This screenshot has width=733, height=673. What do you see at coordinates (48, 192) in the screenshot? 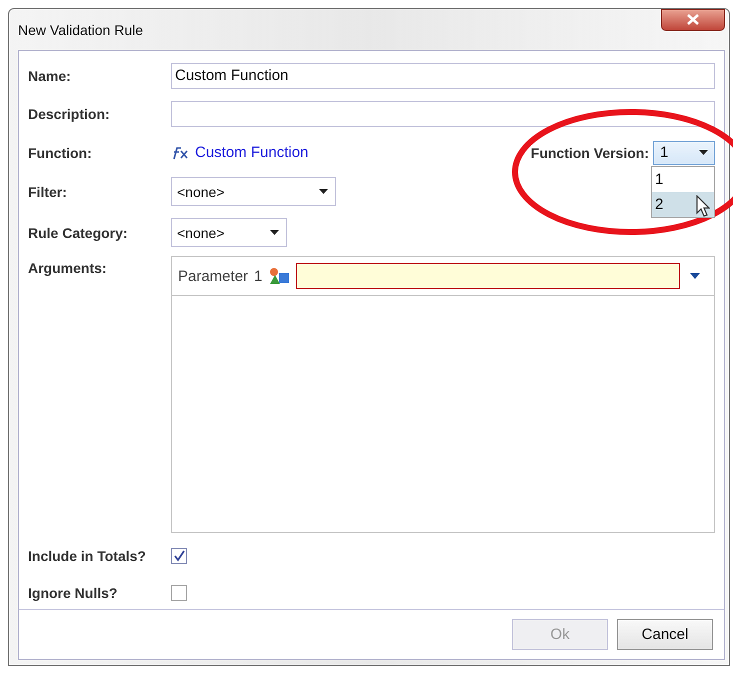
I see `field-label: Filter:` at bounding box center [48, 192].